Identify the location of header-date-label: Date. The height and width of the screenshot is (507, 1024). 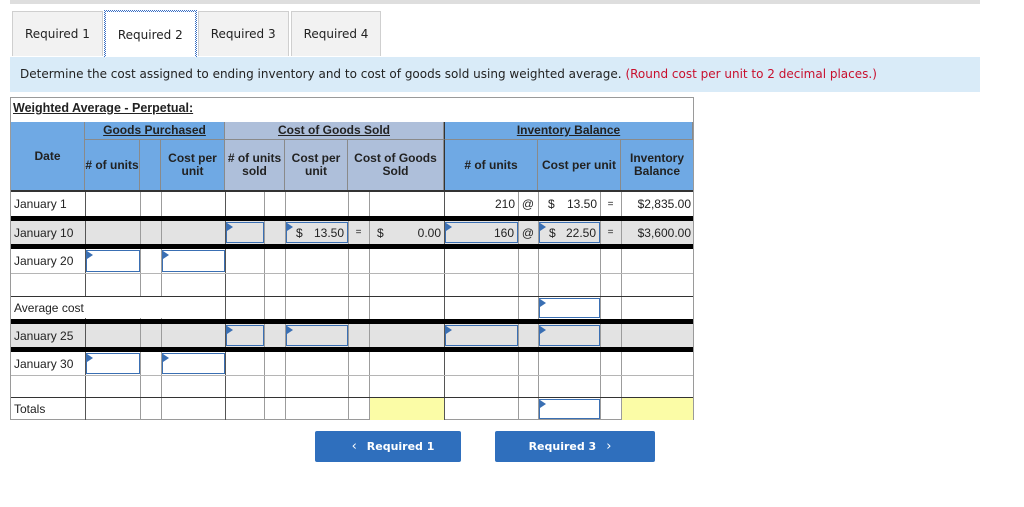
(47, 155).